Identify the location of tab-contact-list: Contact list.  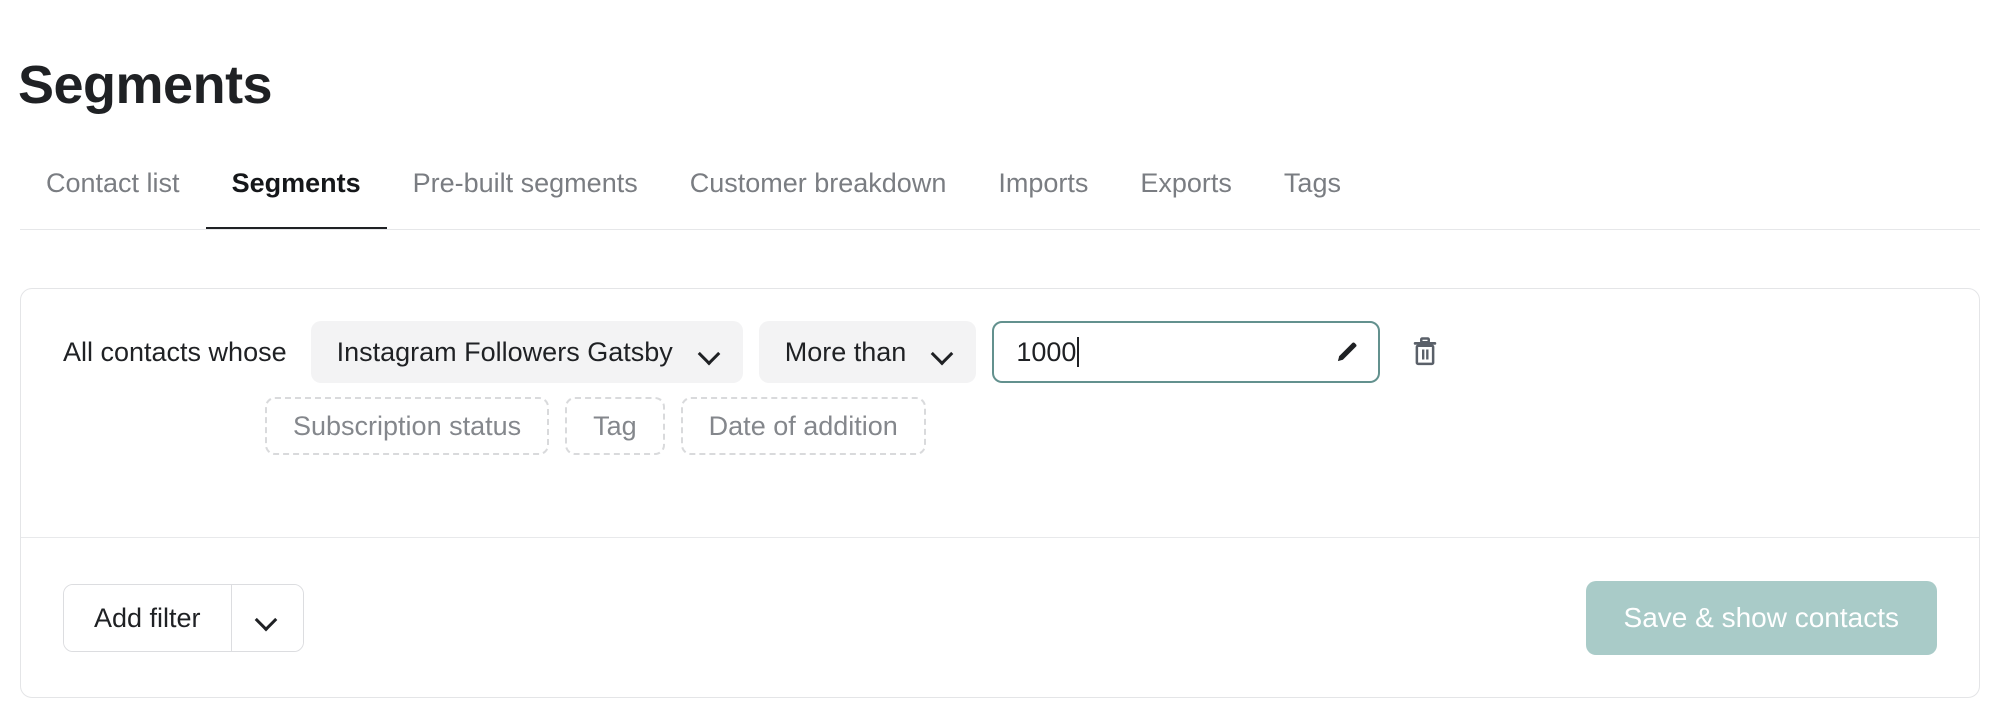
(113, 194).